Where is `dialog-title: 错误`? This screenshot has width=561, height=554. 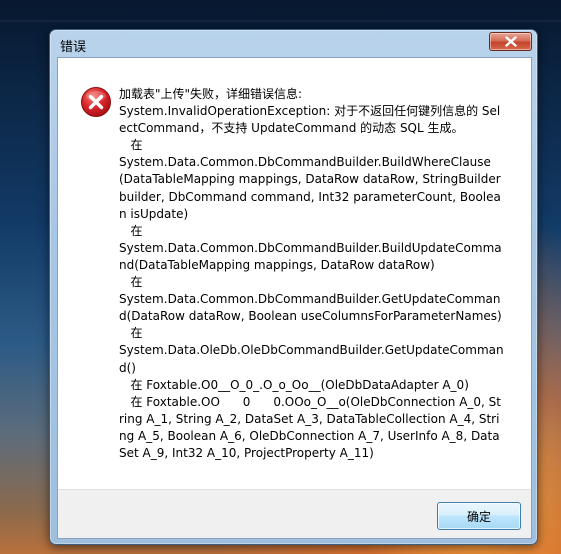 dialog-title: 错误 is located at coordinates (73, 47).